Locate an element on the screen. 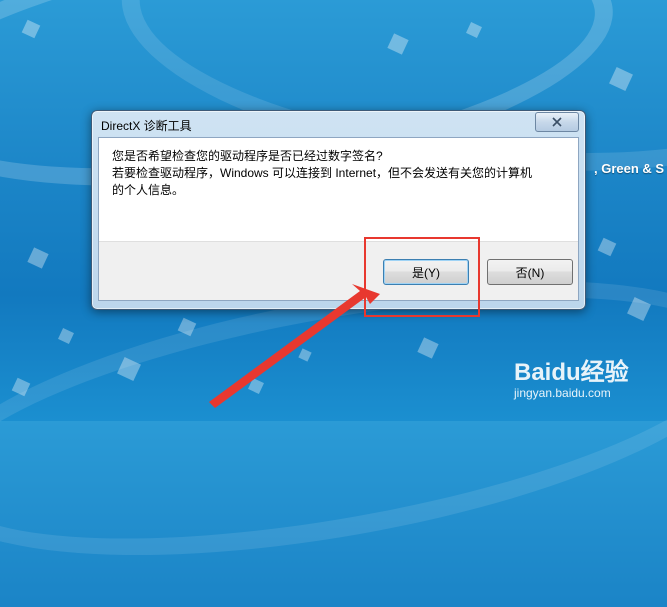 The width and height of the screenshot is (667, 607). baidu-watermark: Baidu经验 jingyan.baidu.com is located at coordinates (583, 379).